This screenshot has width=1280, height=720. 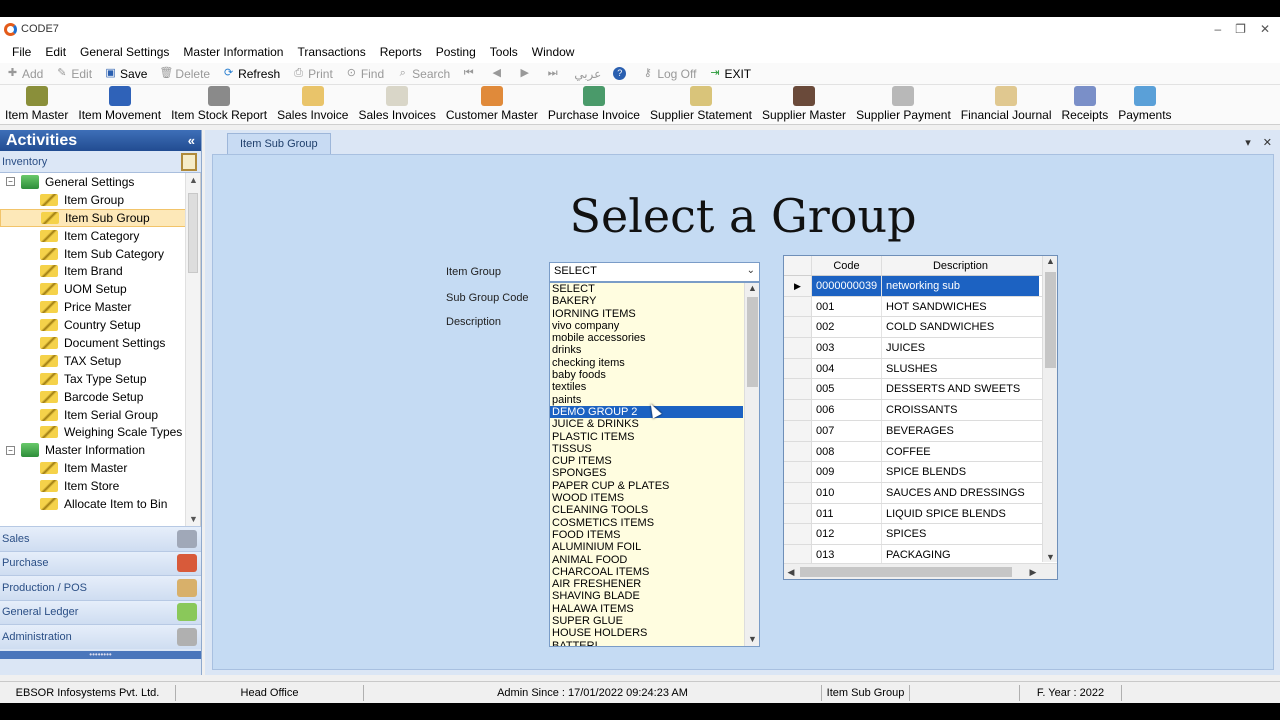 What do you see at coordinates (100, 325) in the screenshot?
I see `tree-item-country-setup: Country Setup` at bounding box center [100, 325].